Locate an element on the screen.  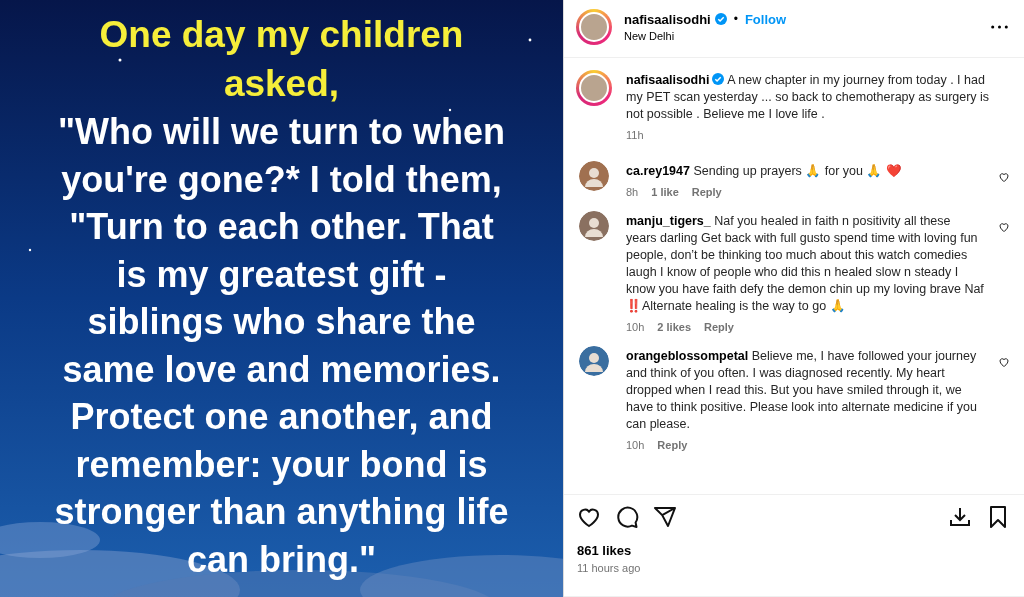
image-text-line: siblings who share the is located at coordinates (281, 322).